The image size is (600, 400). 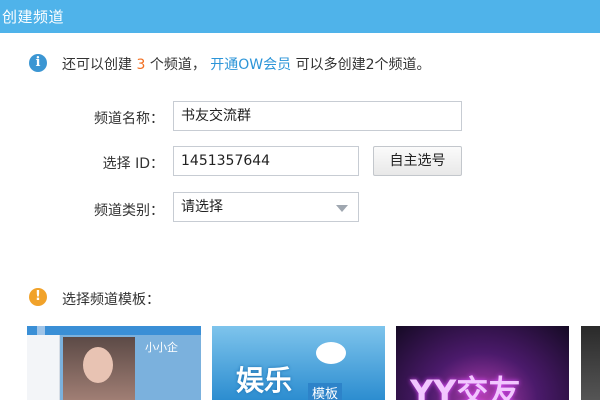 What do you see at coordinates (465, 386) in the screenshot?
I see `template-card-3-text: YY交友` at bounding box center [465, 386].